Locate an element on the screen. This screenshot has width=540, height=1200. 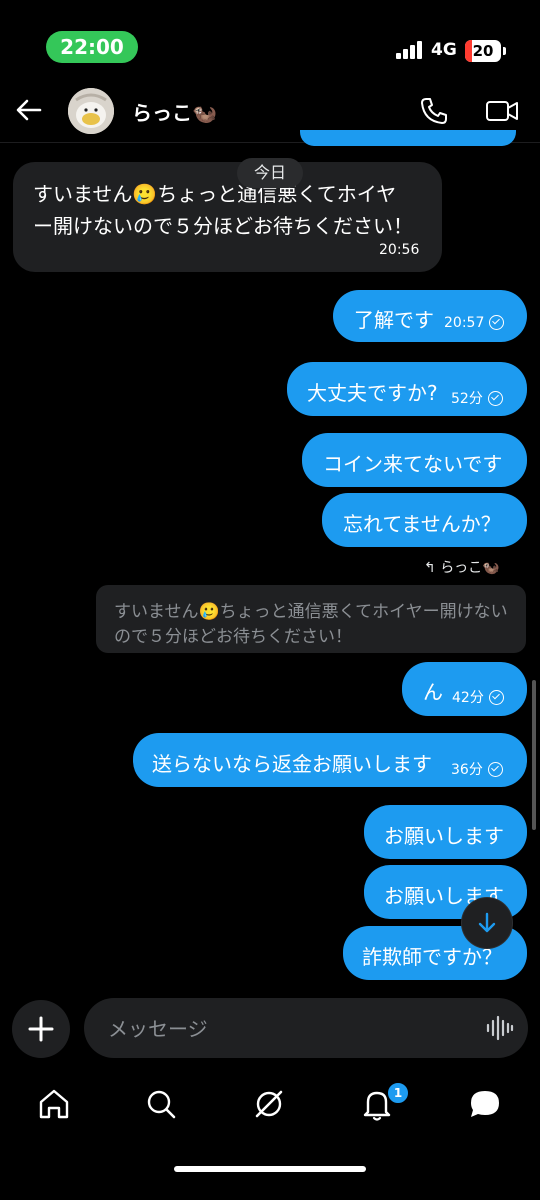
message-input is located at coordinates (288, 1029).